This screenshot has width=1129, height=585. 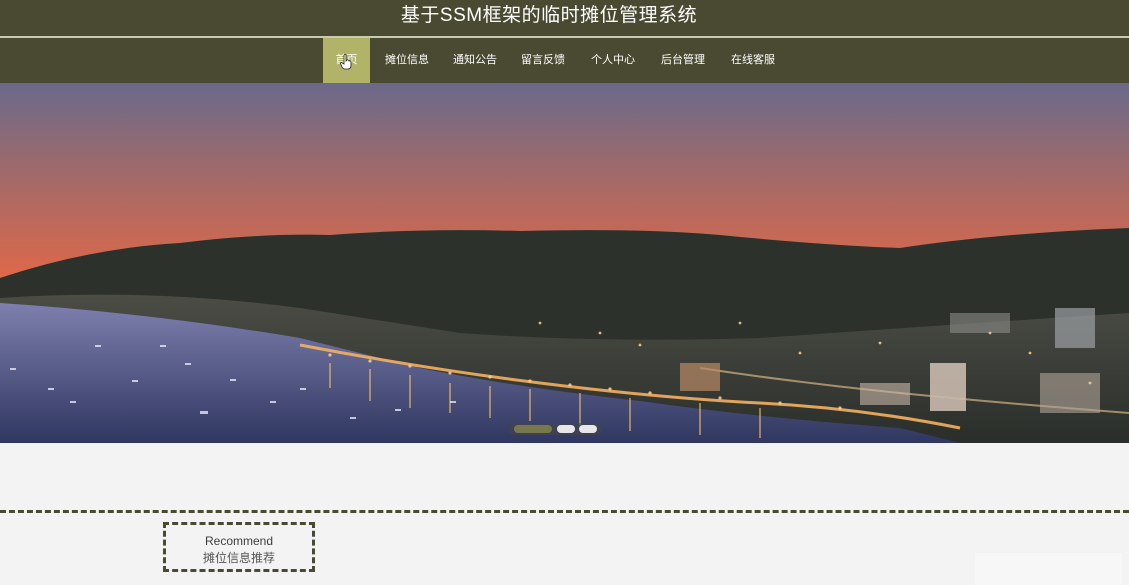 I want to click on nav-item-stall-info: 摊位信息, so click(x=407, y=60).